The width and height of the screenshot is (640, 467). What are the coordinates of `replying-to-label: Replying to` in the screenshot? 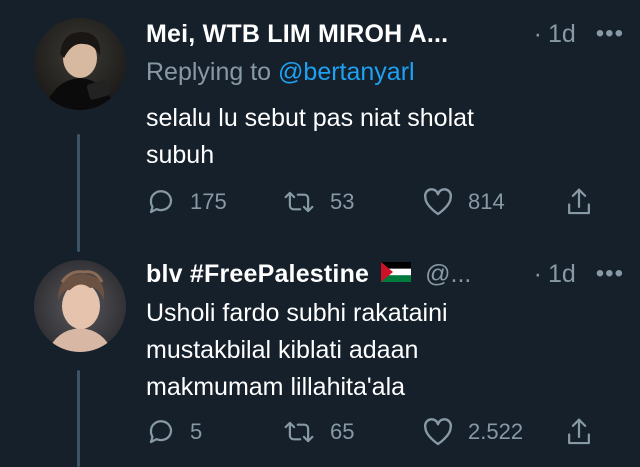 It's located at (209, 72).